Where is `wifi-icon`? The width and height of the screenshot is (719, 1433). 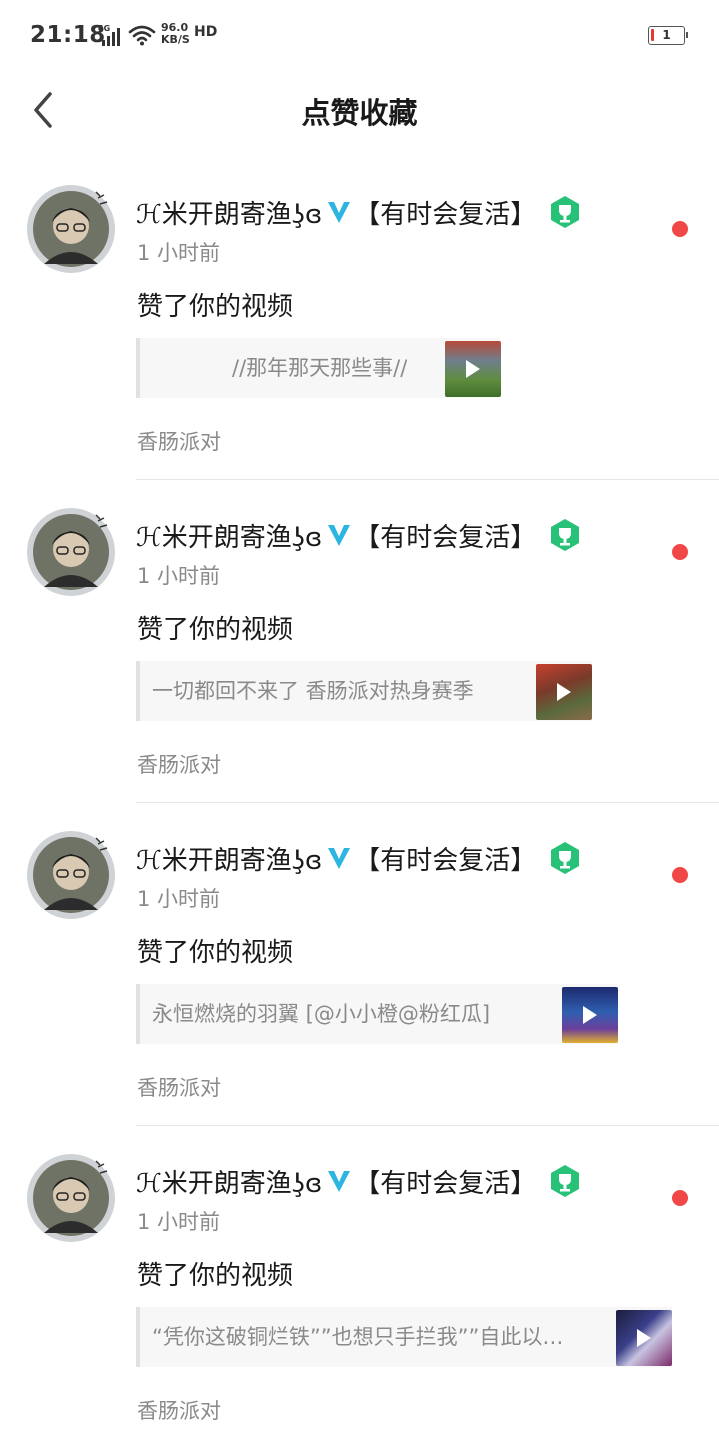
wifi-icon is located at coordinates (142, 35).